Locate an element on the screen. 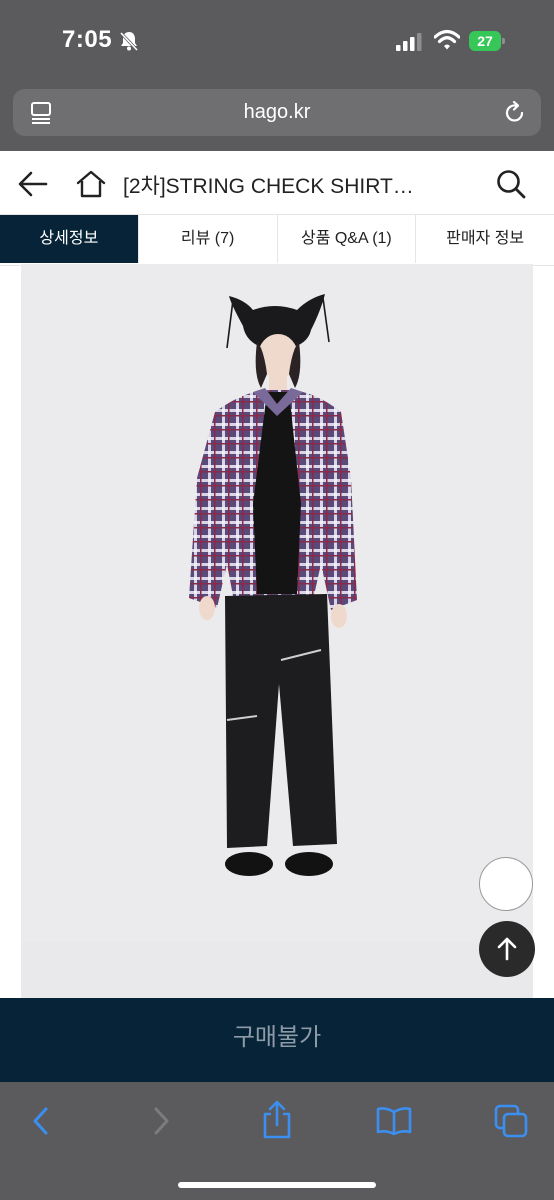 This screenshot has width=554, height=1200. bookmarks-icon is located at coordinates (394, 1121).